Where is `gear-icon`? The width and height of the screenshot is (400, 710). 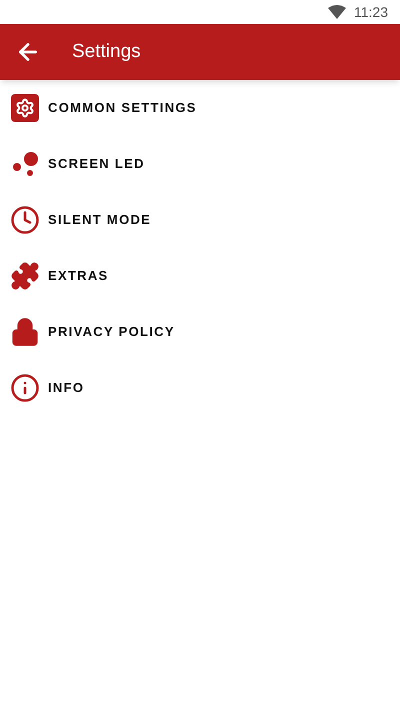 gear-icon is located at coordinates (25, 108).